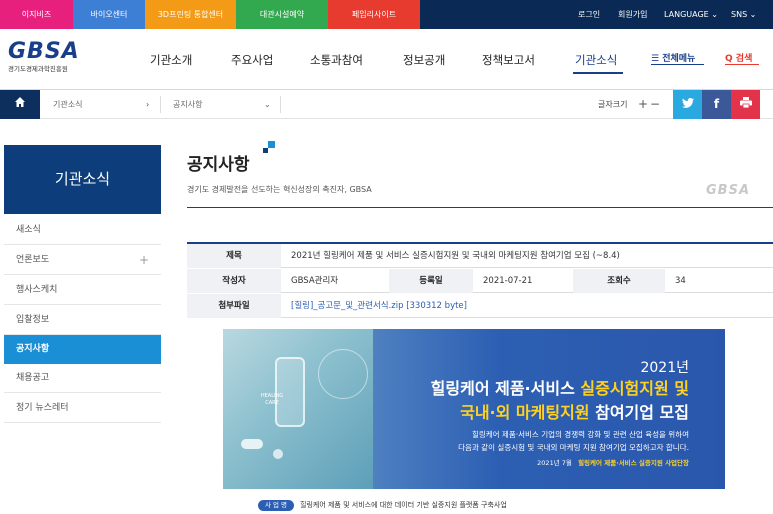 Image resolution: width=773 pixels, height=514 pixels. What do you see at coordinates (187, 104) in the screenshot?
I see `breadcrumb-level2: 공지사항` at bounding box center [187, 104].